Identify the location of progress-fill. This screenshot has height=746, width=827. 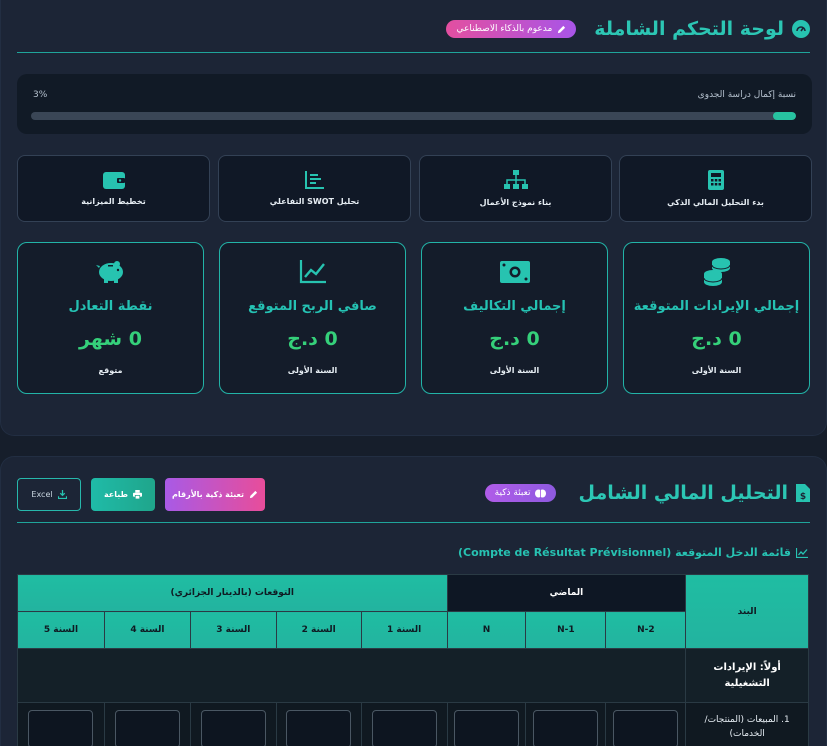
(784, 116).